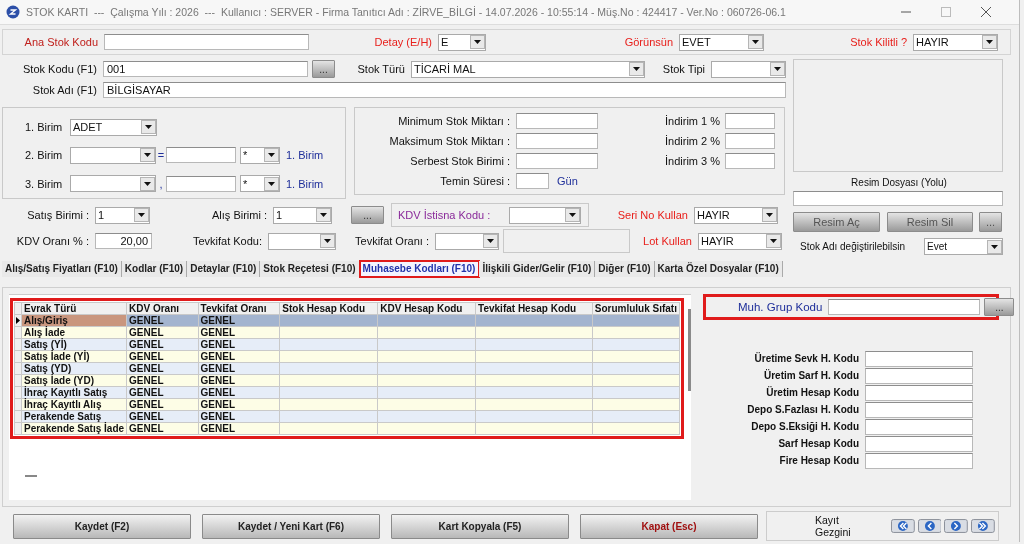  Describe the element at coordinates (426, 308) in the screenshot. I see `table-header-cell: KDV Hesap Kodu` at that location.